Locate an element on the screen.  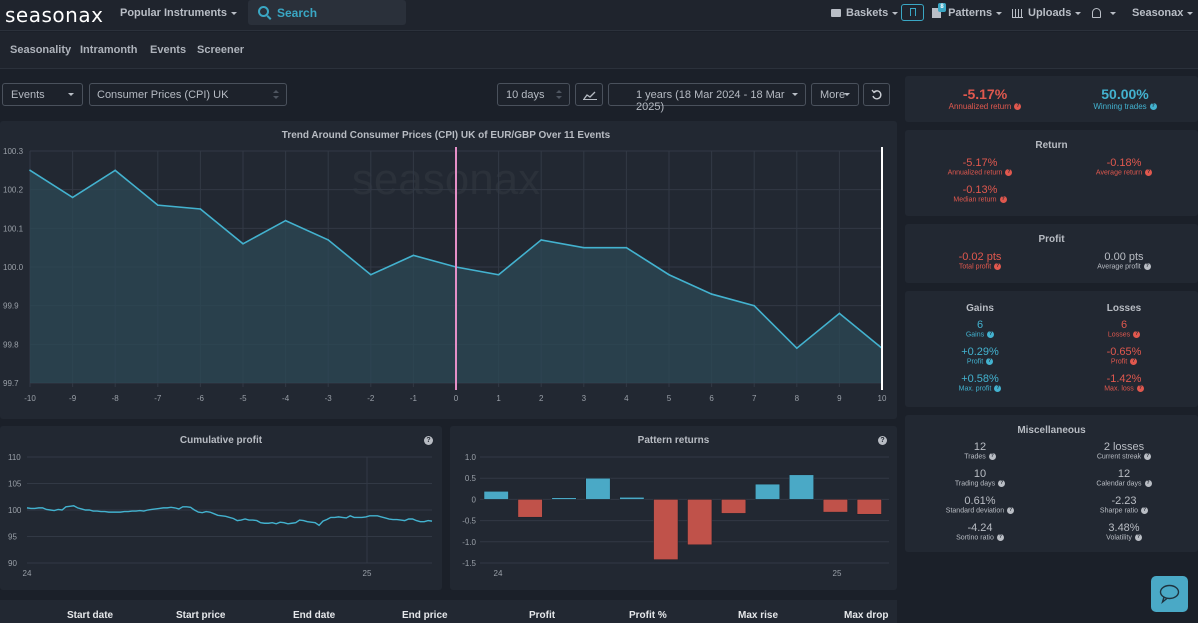
column-header-start-date: Start date is located at coordinates (90, 615).